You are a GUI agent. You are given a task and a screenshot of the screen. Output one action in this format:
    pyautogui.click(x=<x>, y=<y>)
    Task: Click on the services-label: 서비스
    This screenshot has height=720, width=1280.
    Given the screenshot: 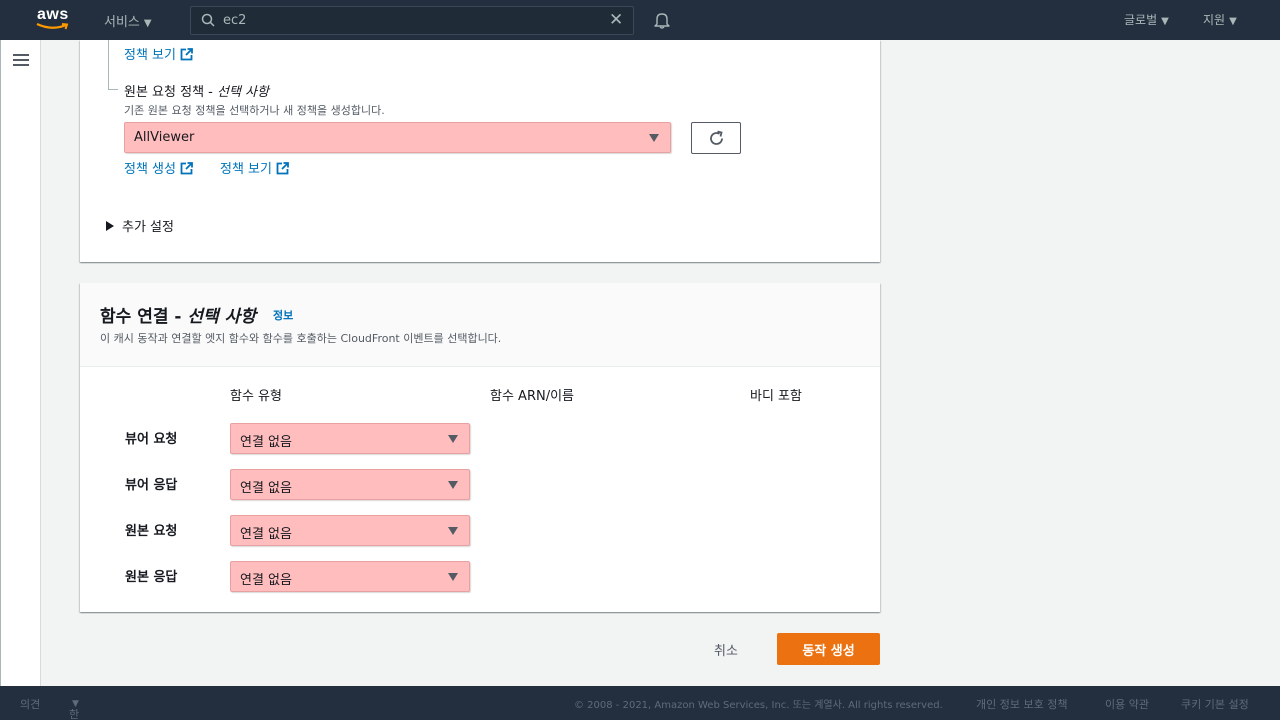 What is the action you would take?
    pyautogui.click(x=122, y=22)
    